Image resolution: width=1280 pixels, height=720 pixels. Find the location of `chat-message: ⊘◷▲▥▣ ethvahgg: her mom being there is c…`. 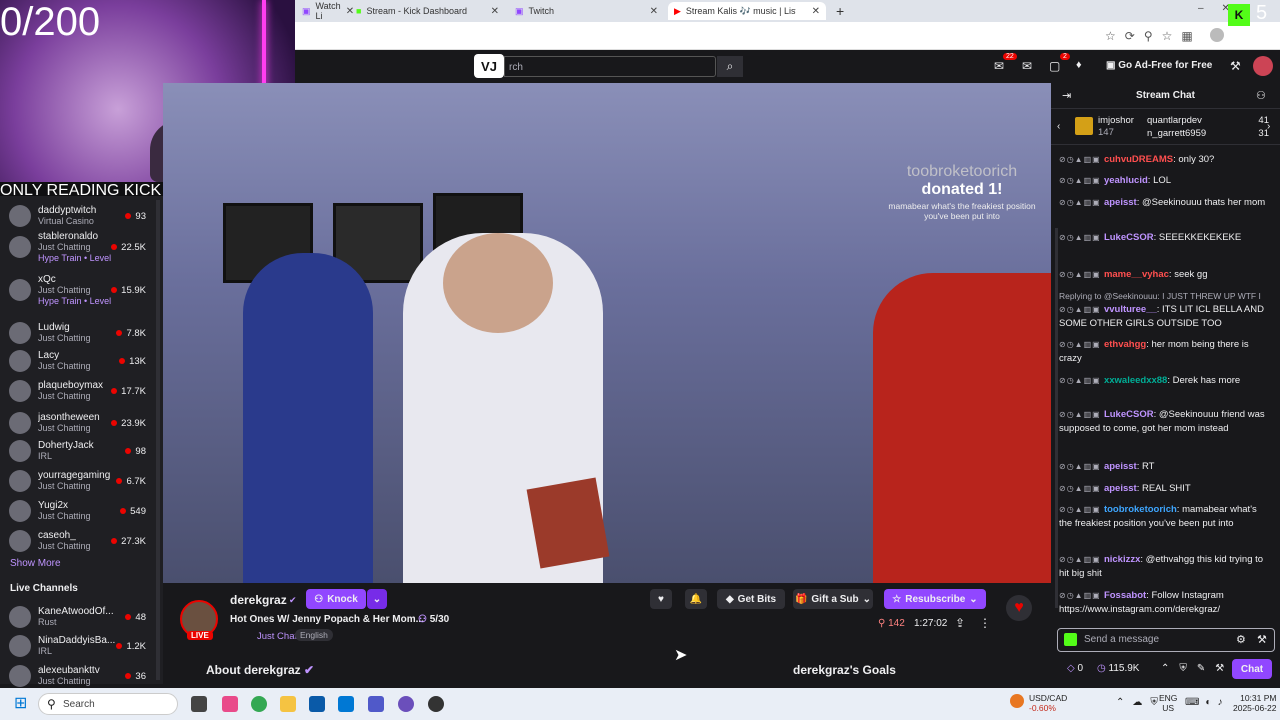

chat-message: ⊘◷▲▥▣ ethvahgg: her mom being there is c… is located at coordinates (1164, 352).